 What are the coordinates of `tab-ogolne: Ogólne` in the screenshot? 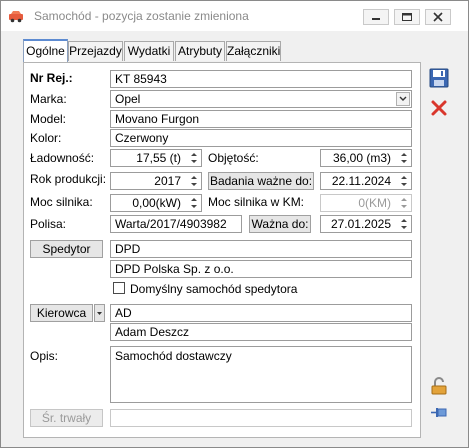 It's located at (45, 51).